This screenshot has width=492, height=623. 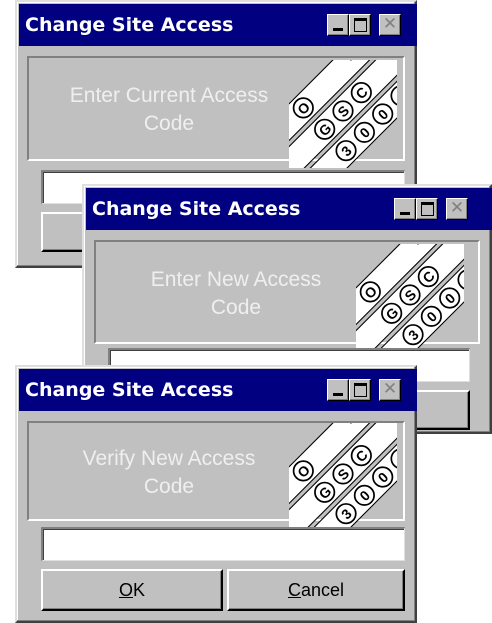 I want to click on prompt-text: Verify New Access Code, so click(x=169, y=473).